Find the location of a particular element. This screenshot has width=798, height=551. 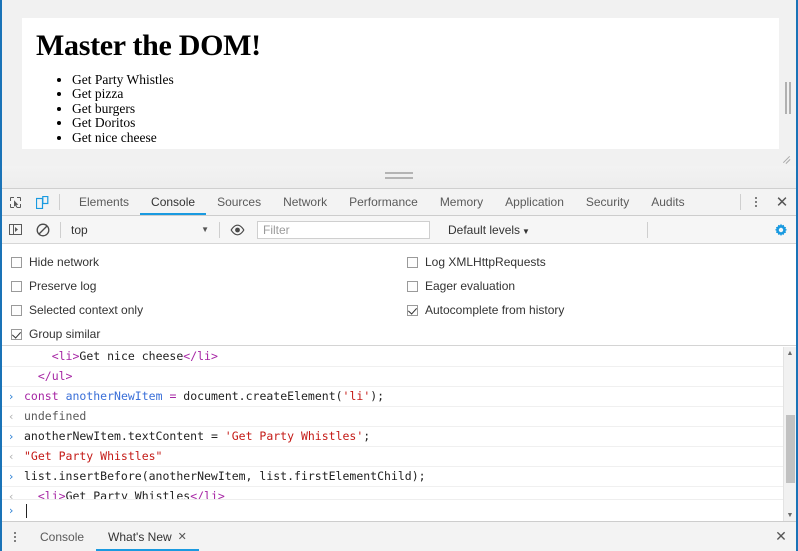

drawer-tab-close-icon: ✕ is located at coordinates (182, 536).